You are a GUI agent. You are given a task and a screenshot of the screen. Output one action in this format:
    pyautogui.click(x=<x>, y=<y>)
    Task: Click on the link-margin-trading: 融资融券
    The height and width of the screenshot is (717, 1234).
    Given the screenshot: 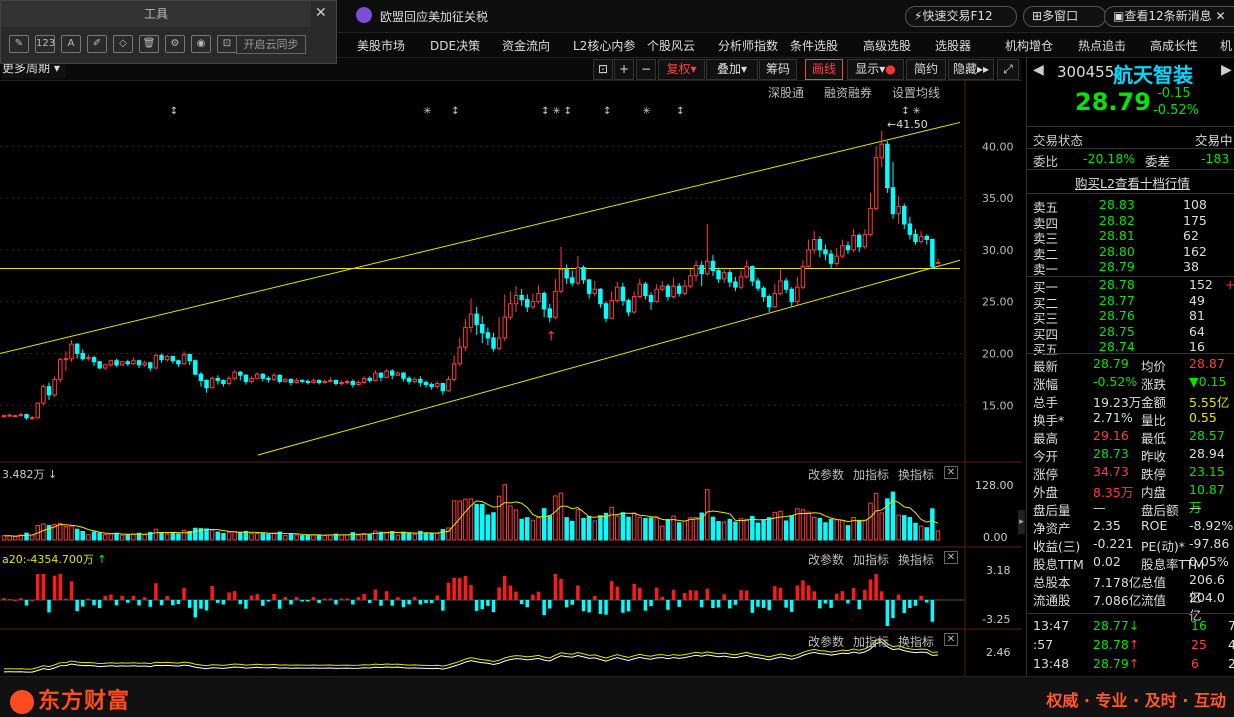 What is the action you would take?
    pyautogui.click(x=848, y=92)
    